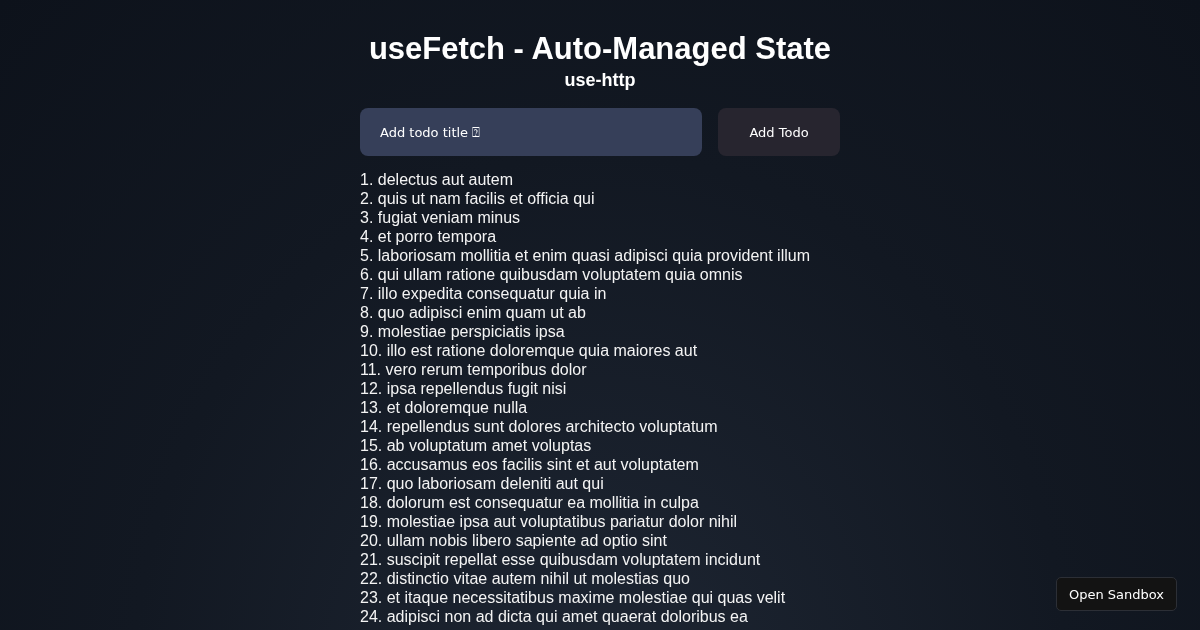  I want to click on todo-item: 14. repellendus sunt dolores architecto voluptatum, so click(539, 426).